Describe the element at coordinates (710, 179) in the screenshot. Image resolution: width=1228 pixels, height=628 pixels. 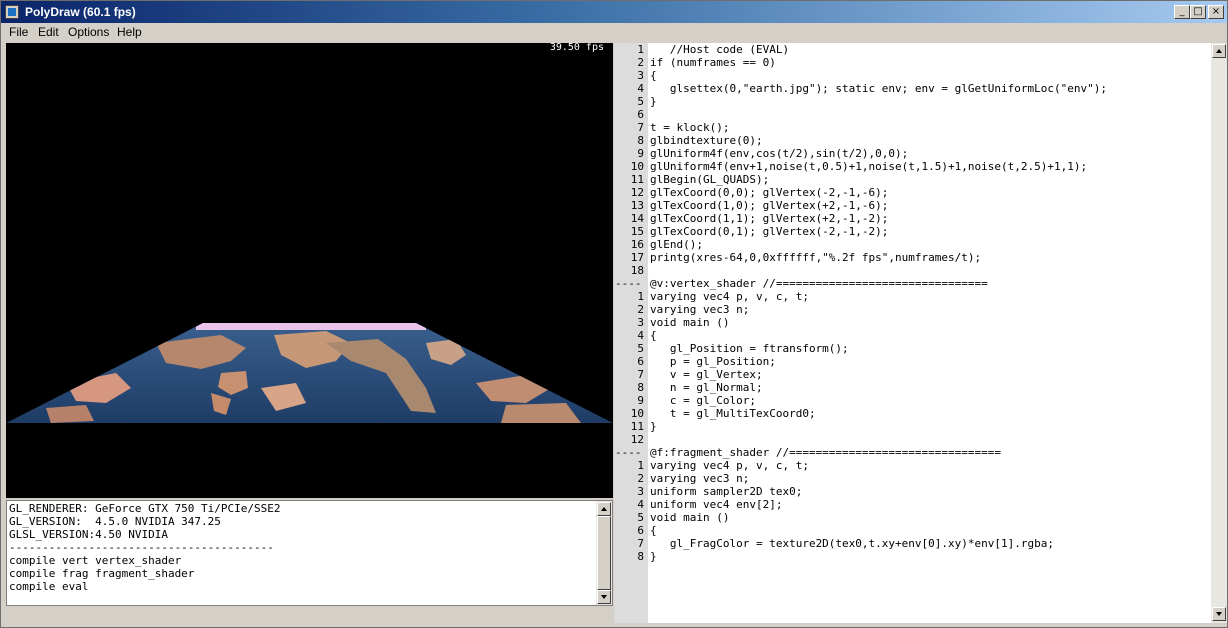
I see `line-text: glBegin(GL_QUADS);` at that location.